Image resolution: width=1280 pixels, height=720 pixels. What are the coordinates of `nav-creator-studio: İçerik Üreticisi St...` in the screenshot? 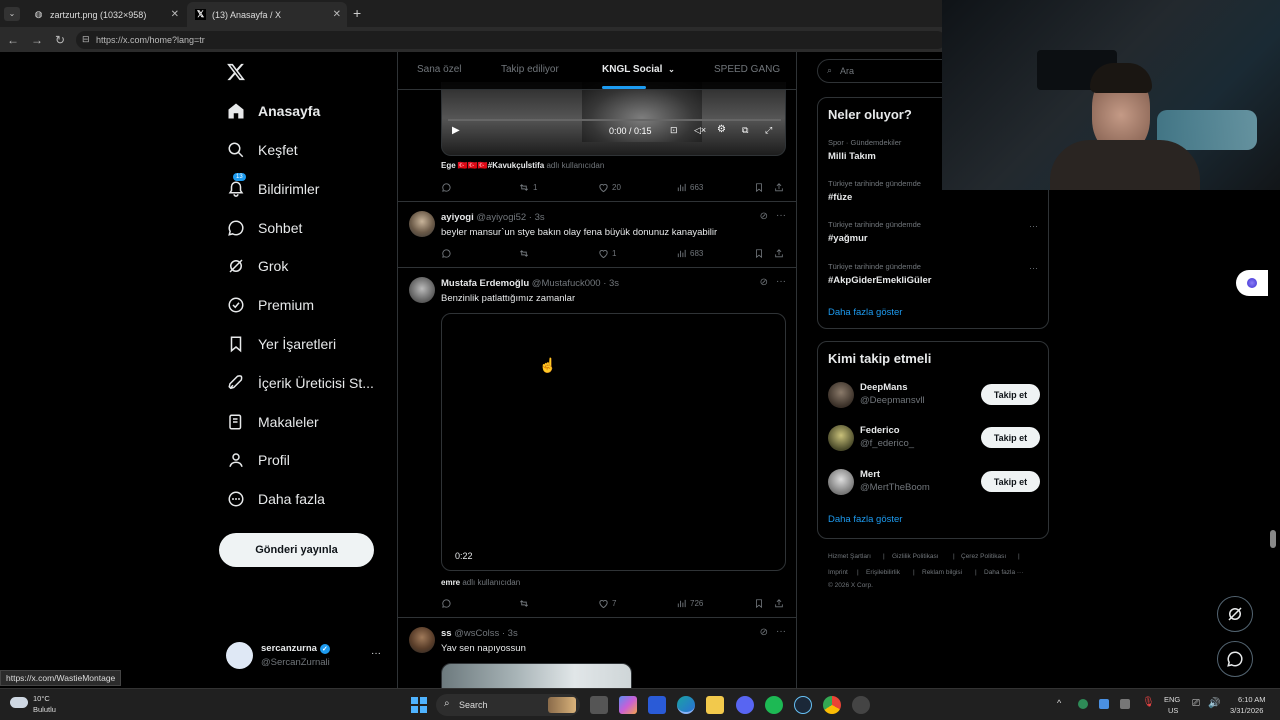 It's located at (300, 383).